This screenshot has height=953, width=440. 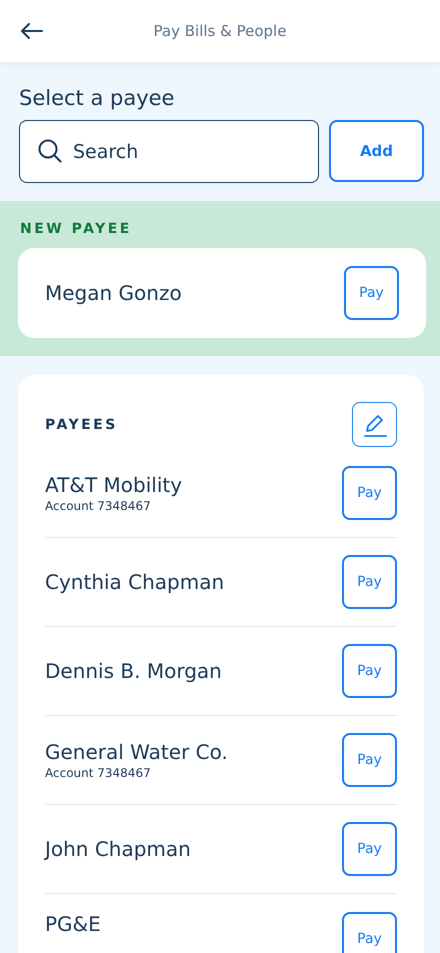 I want to click on payee-name: John Chapman, so click(x=118, y=849).